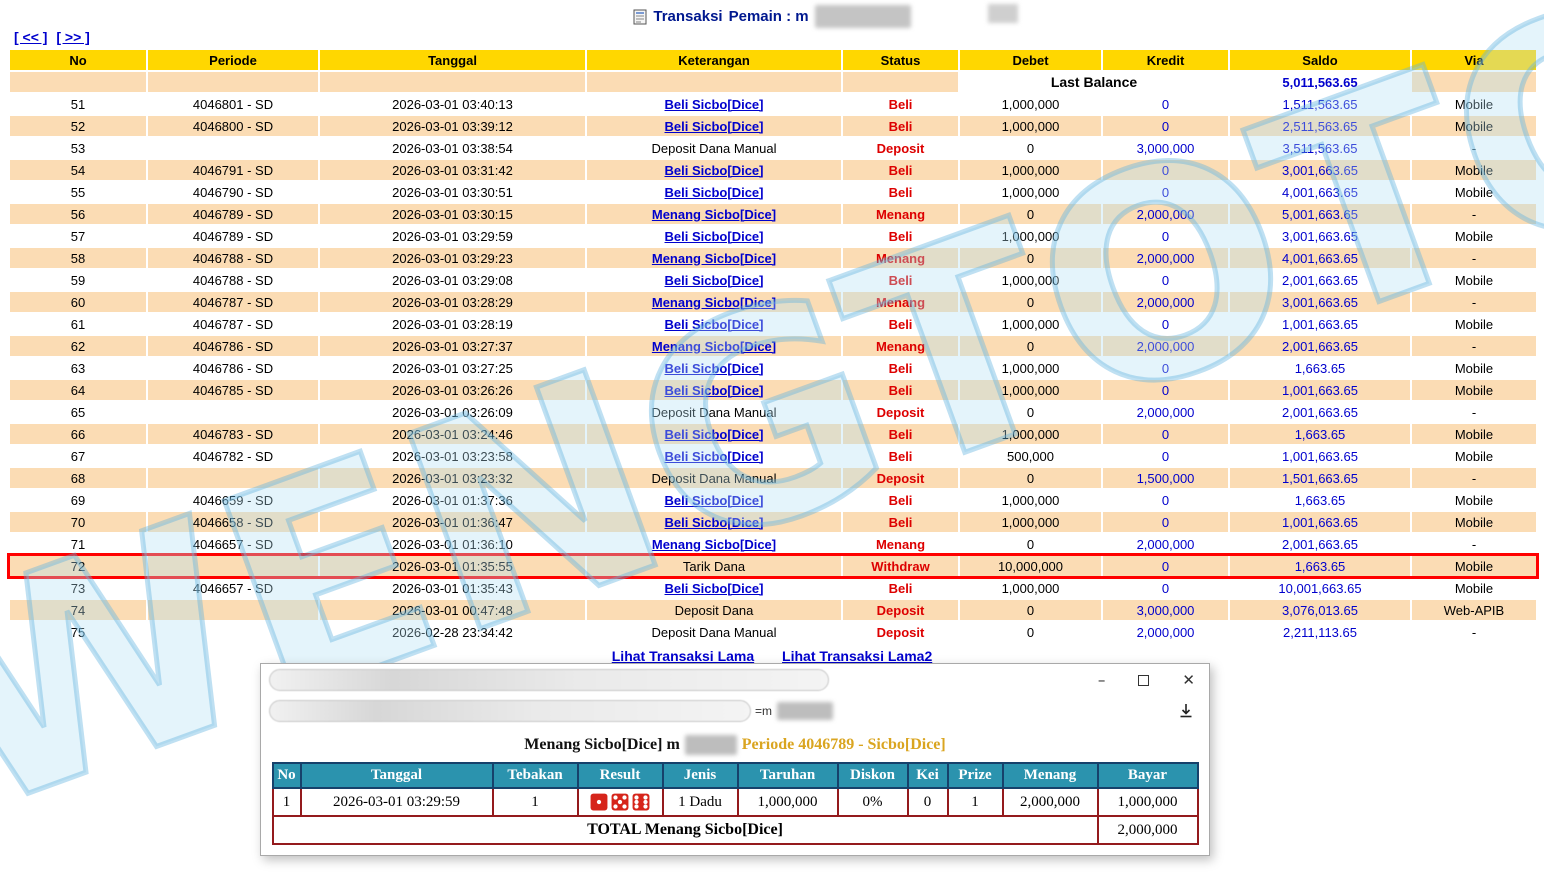 The image size is (1544, 873). I want to click on cell-kredit: 0, so click(1165, 522).